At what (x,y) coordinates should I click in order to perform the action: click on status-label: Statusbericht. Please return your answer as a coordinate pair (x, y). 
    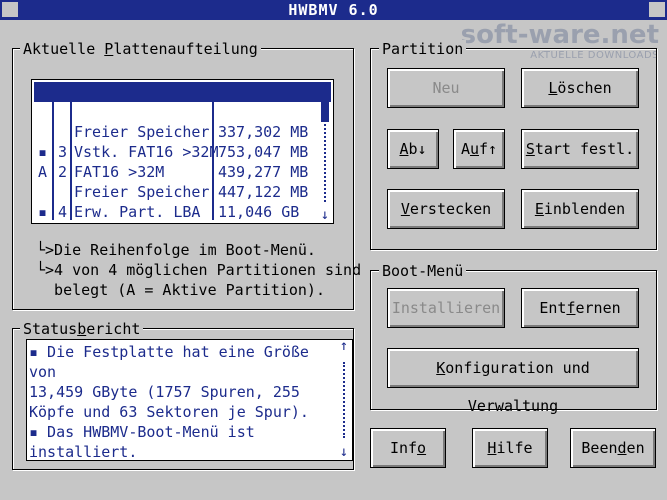
    Looking at the image, I should click on (82, 329).